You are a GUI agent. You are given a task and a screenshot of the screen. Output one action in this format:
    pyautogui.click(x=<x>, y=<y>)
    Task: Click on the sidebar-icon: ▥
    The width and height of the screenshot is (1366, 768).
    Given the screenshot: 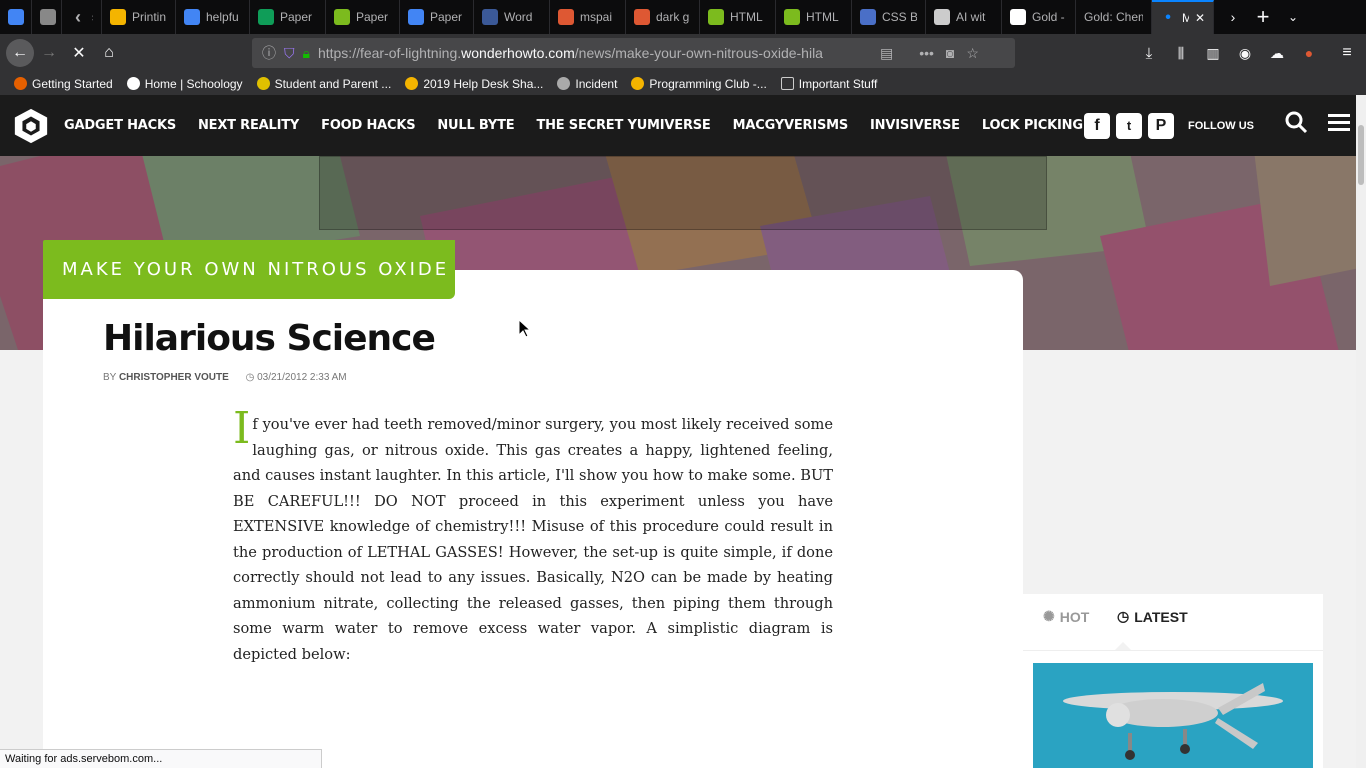 What is the action you would take?
    pyautogui.click(x=1213, y=53)
    